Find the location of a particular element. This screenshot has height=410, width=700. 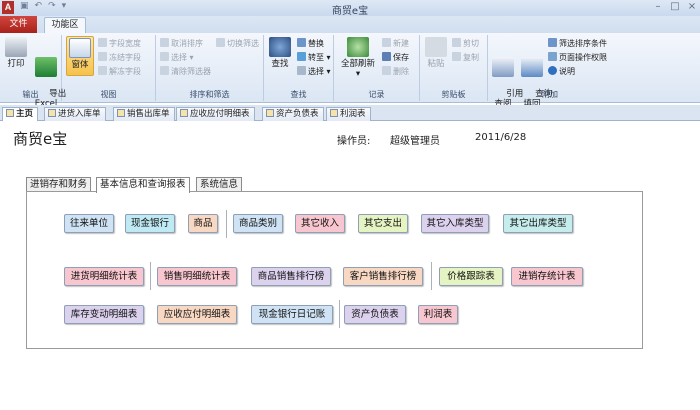

btn-other-out-type: 其它出库类型 is located at coordinates (538, 223).